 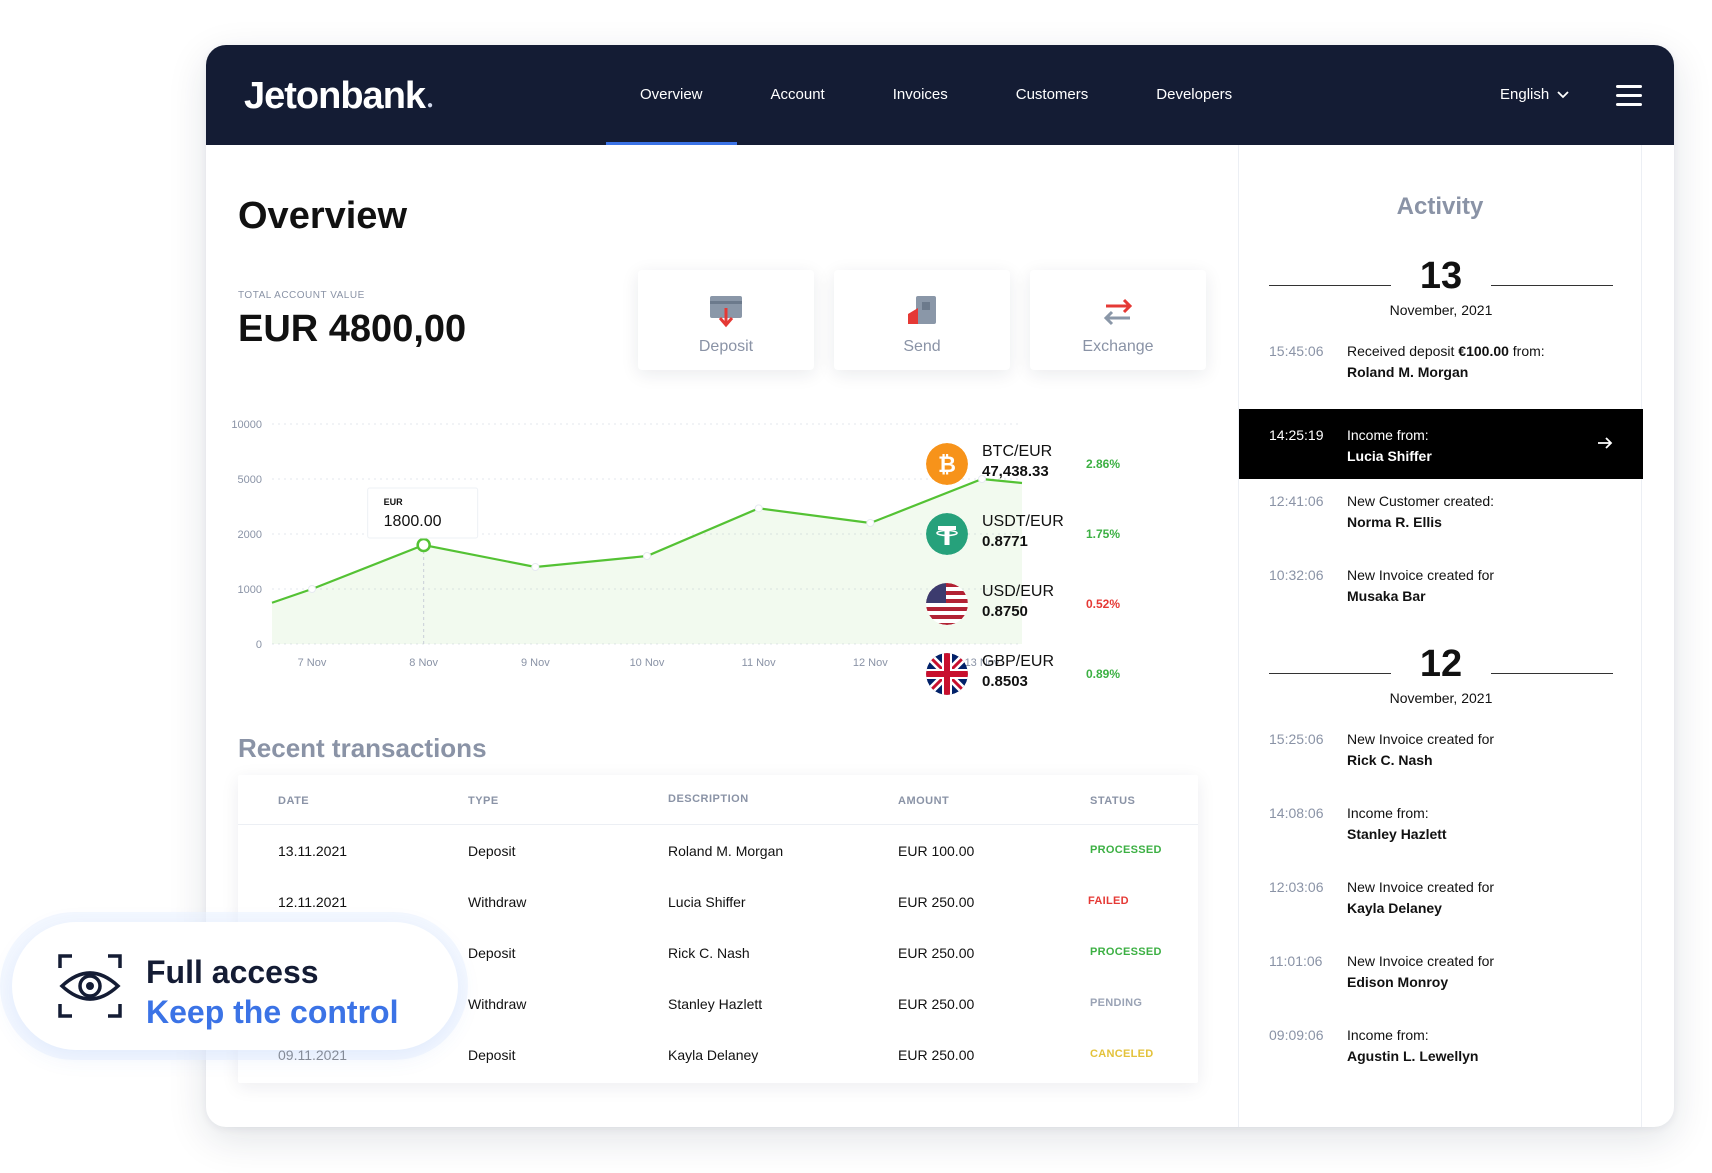 I want to click on hamburger-menu-icon, so click(x=1629, y=95).